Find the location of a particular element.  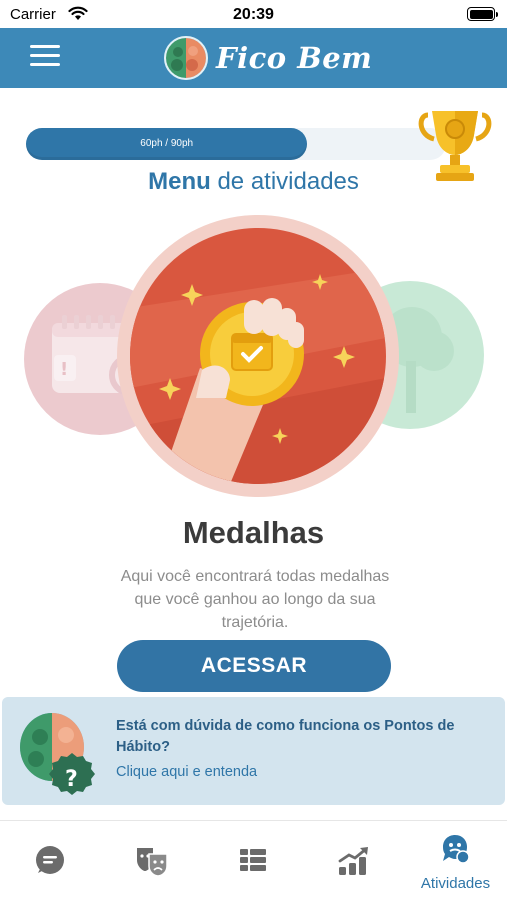

tab-activities: Atividades is located at coordinates (455, 860).